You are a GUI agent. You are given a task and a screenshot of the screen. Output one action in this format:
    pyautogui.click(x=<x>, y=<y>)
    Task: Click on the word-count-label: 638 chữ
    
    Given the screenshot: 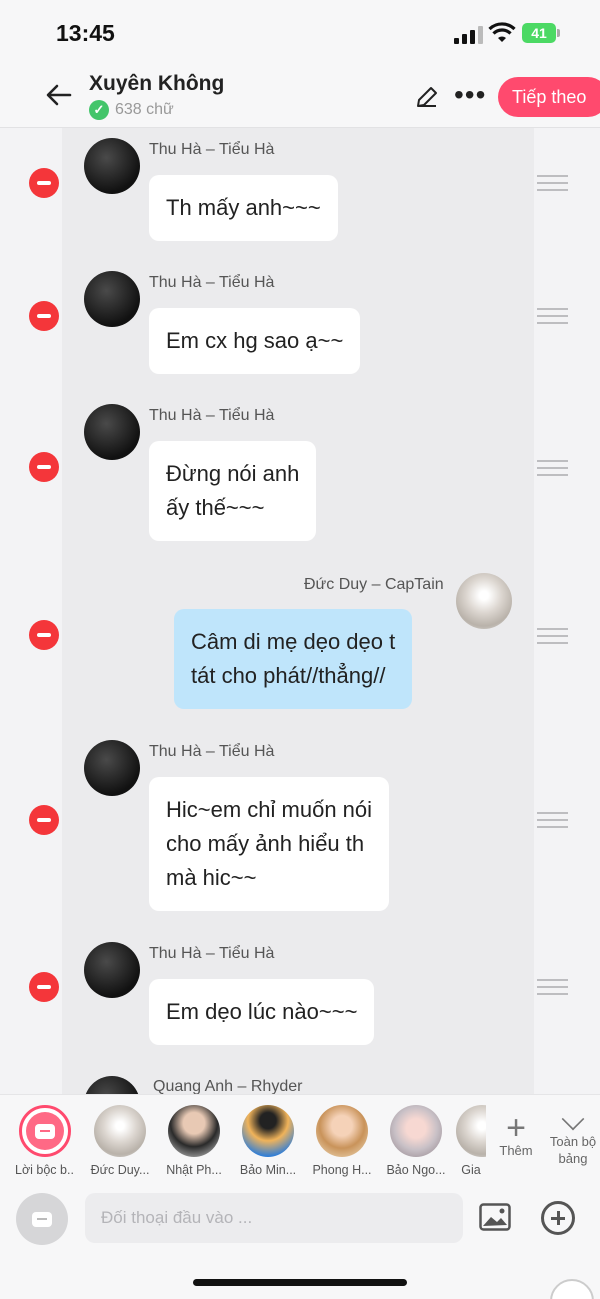 What is the action you would take?
    pyautogui.click(x=144, y=109)
    